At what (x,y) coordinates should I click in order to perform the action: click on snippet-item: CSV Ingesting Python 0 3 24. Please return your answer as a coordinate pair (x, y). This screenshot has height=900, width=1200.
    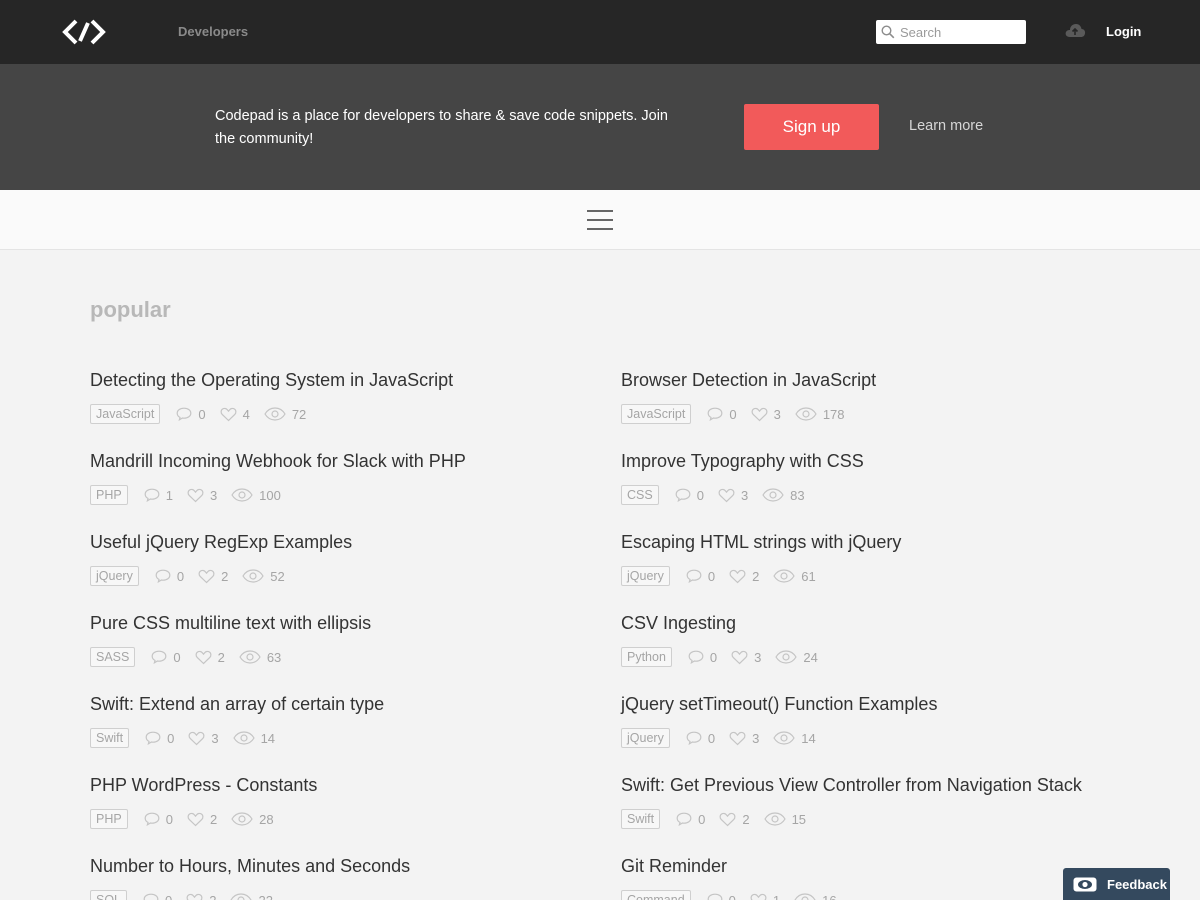
    Looking at the image, I should click on (876, 651).